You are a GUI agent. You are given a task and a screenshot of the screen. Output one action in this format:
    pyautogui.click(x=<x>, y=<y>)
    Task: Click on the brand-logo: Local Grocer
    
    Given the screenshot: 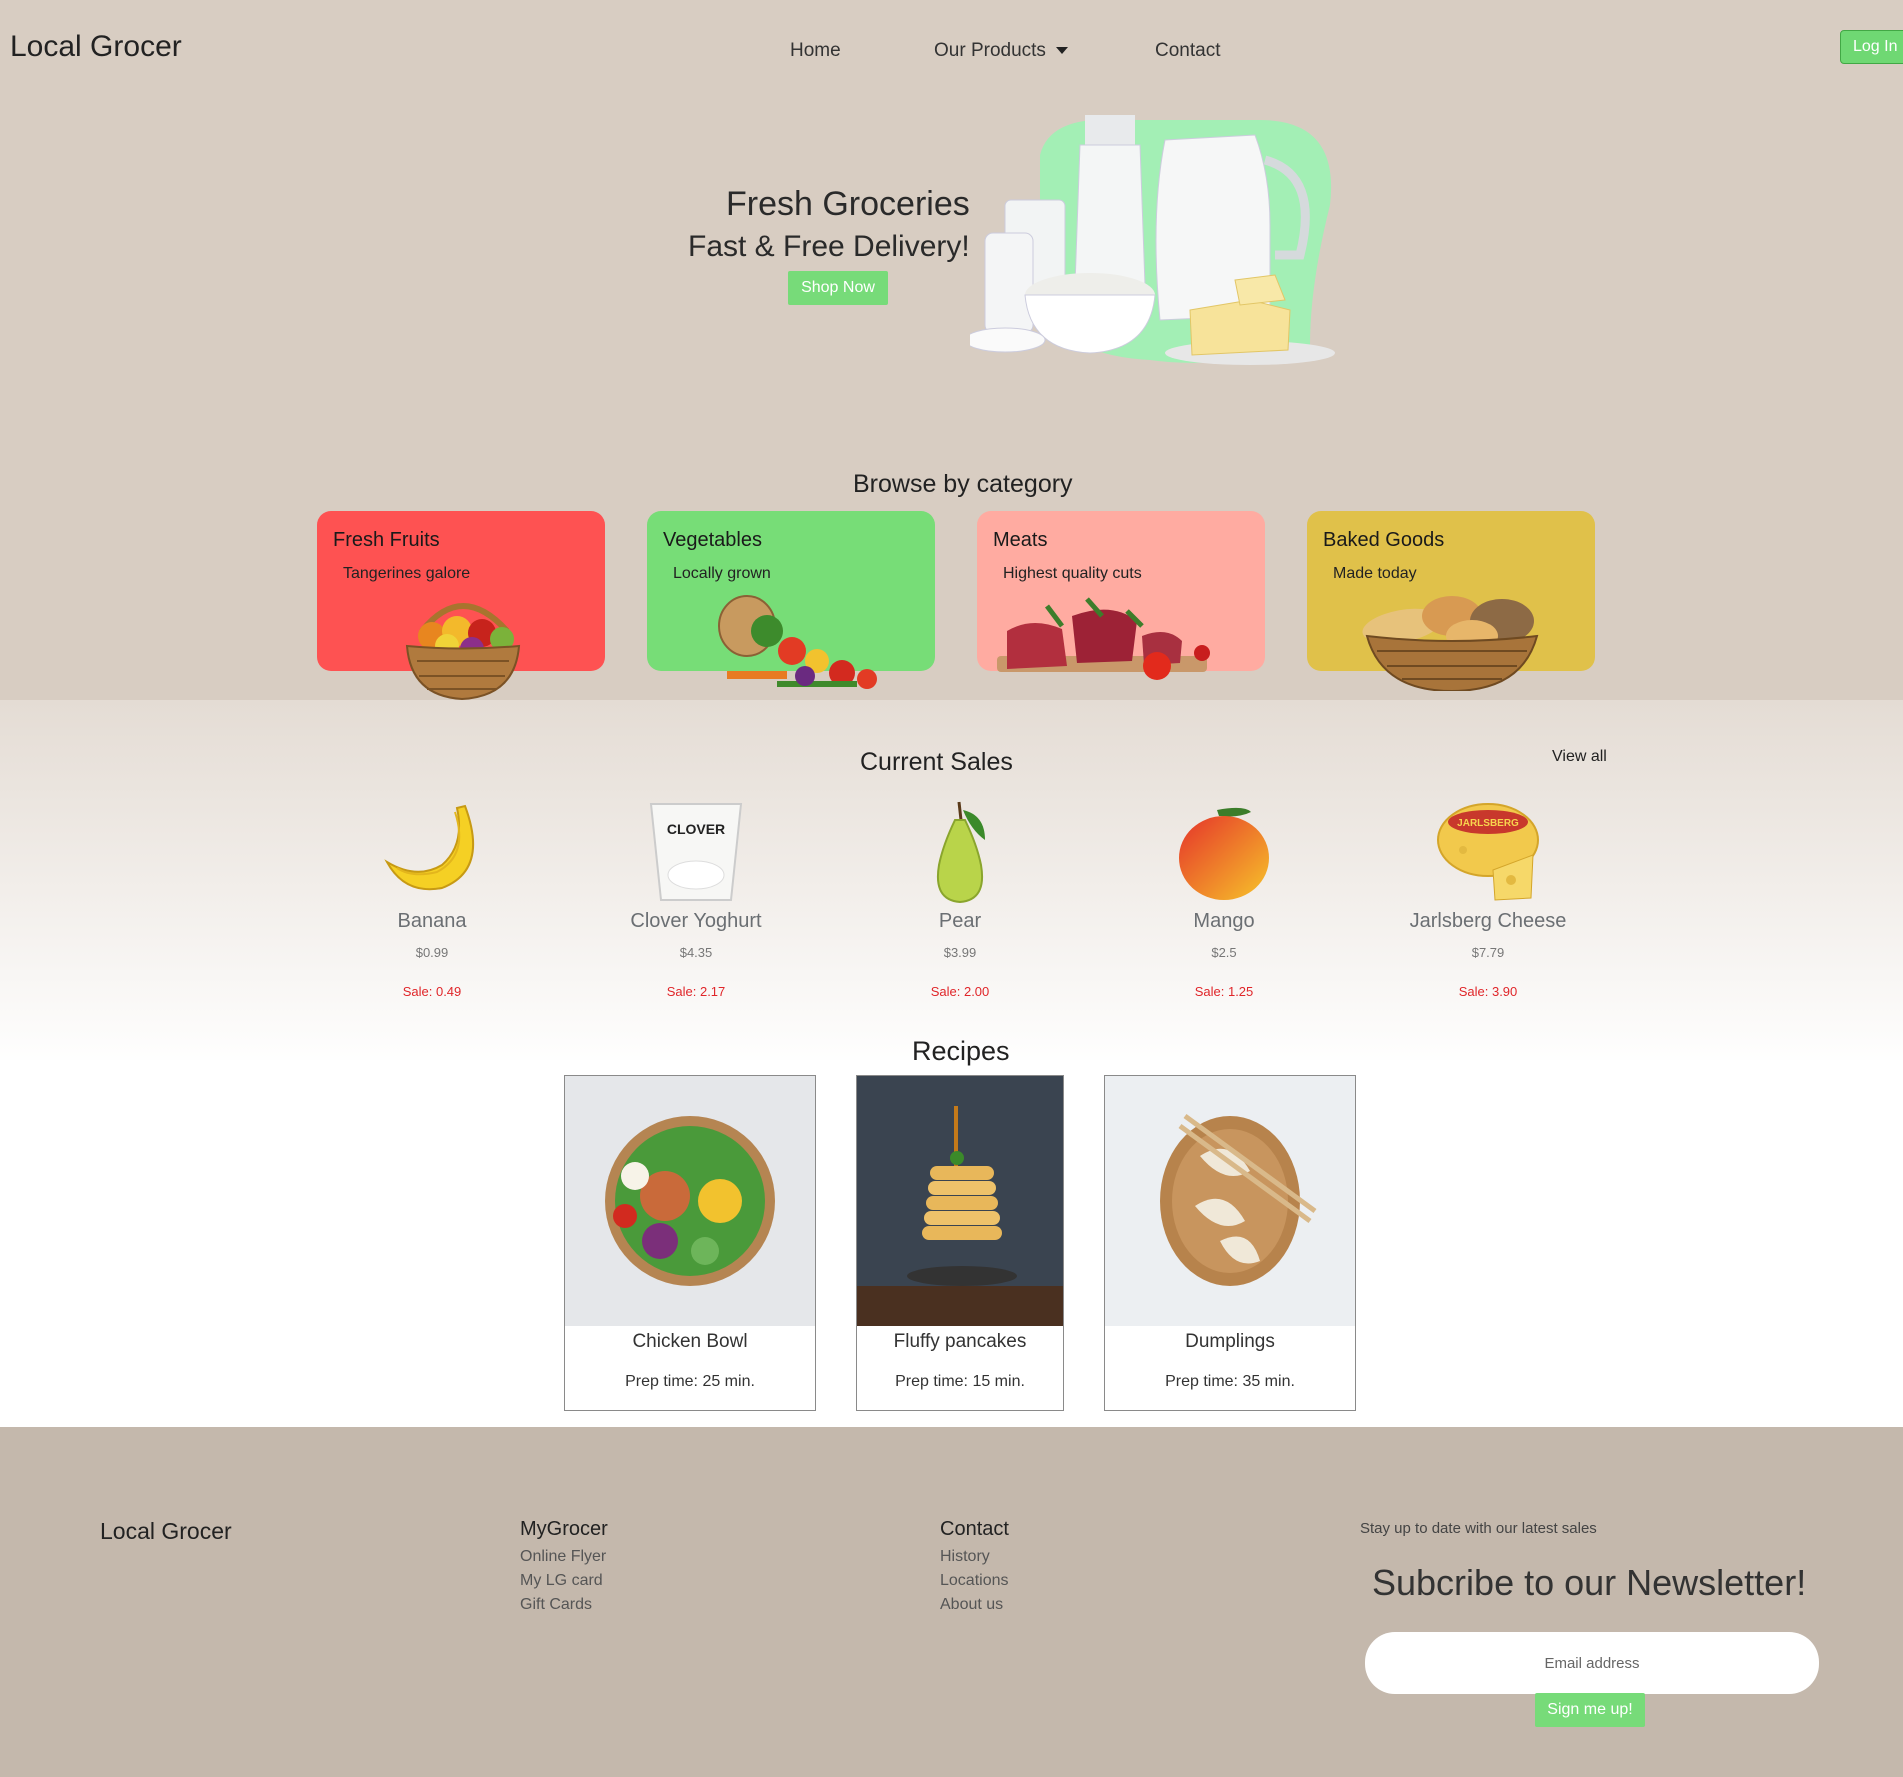 What is the action you would take?
    pyautogui.click(x=96, y=47)
    